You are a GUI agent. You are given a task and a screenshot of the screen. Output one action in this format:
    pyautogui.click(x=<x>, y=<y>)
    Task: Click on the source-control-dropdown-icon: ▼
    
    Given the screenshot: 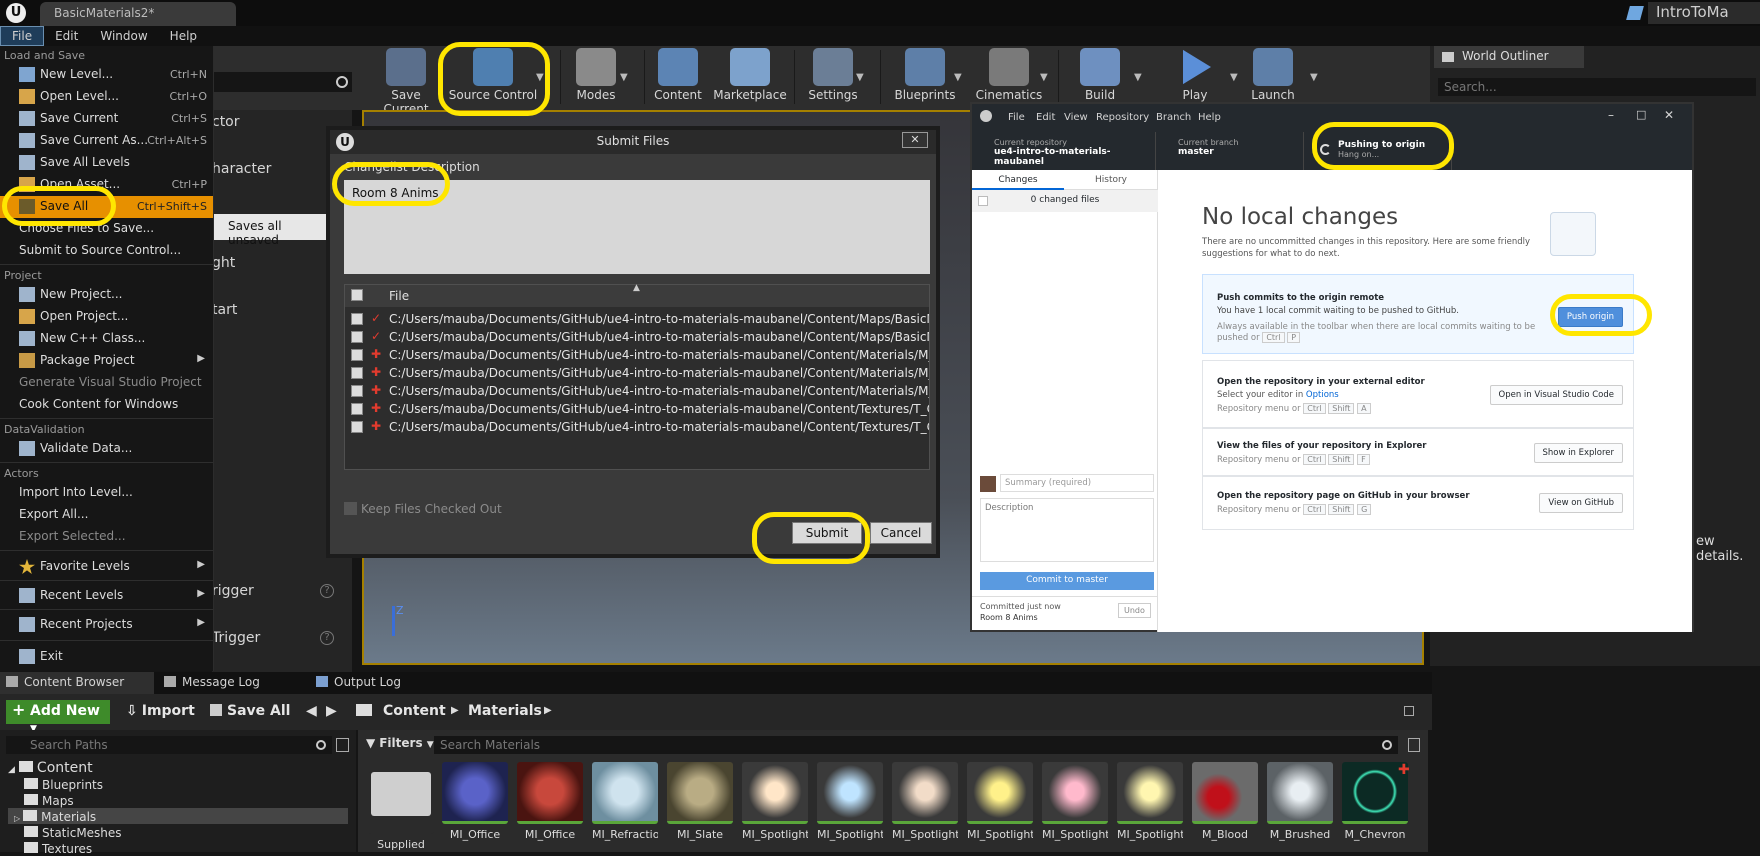 What is the action you would take?
    pyautogui.click(x=540, y=77)
    